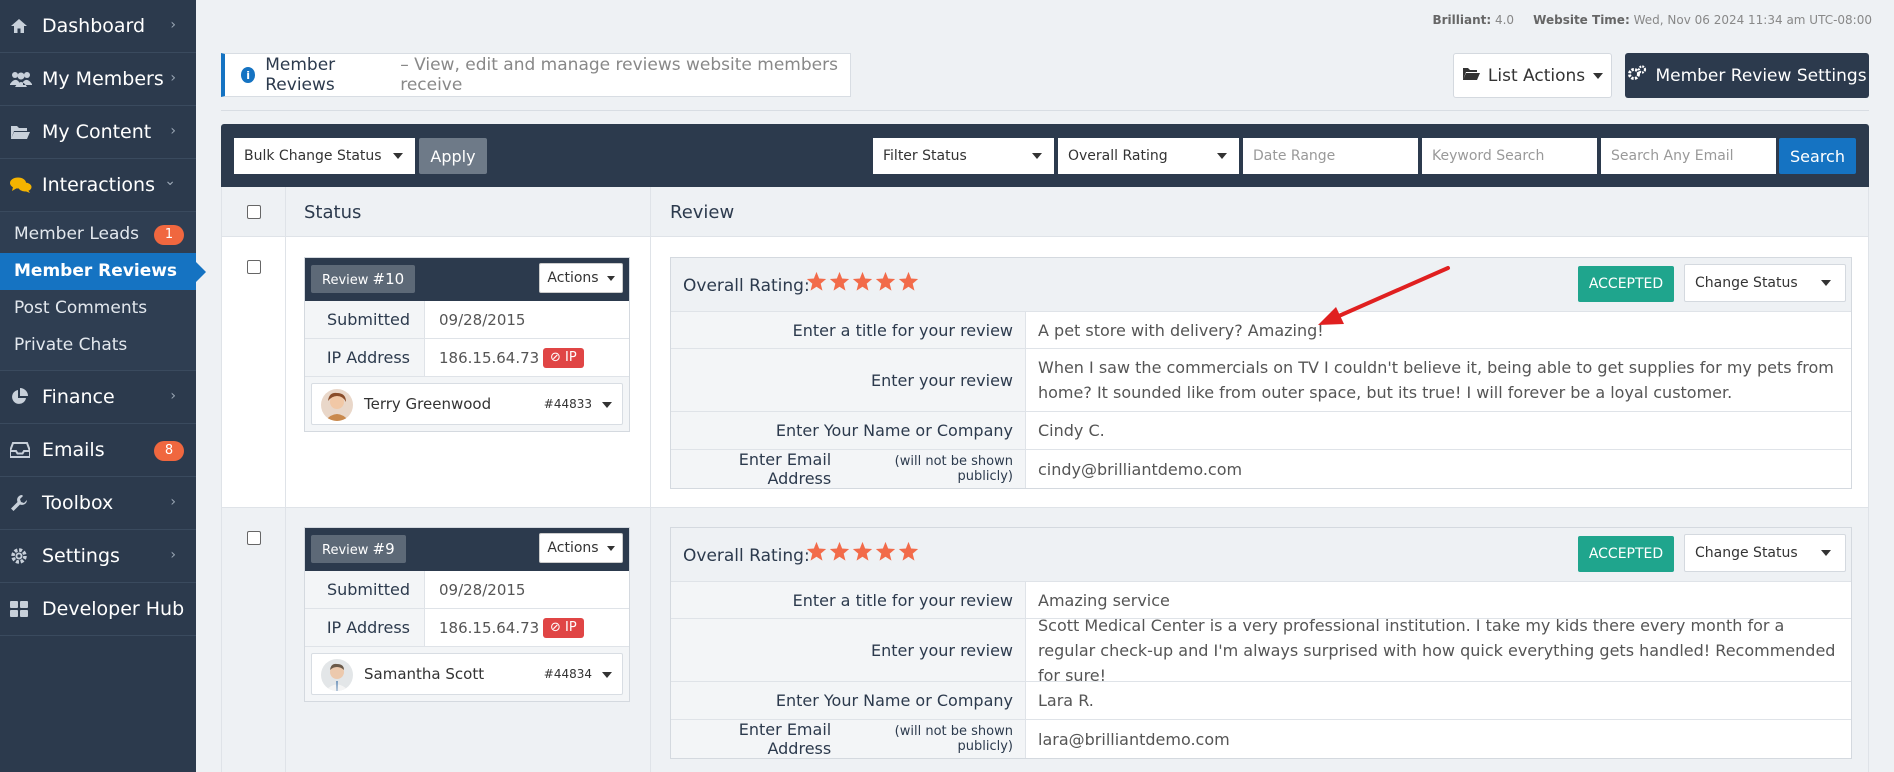  Describe the element at coordinates (98, 397) in the screenshot. I see `sidebar-item-finance: Finance ›` at that location.